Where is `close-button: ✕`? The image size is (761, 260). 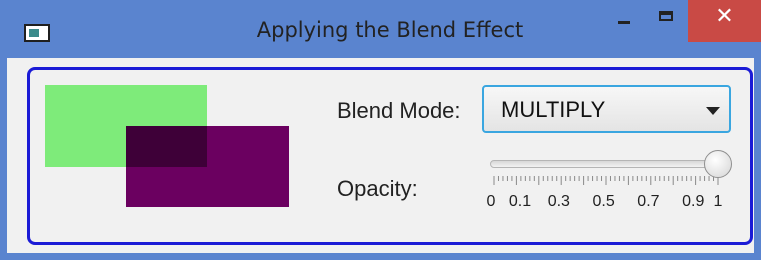 close-button: ✕ is located at coordinates (724, 21).